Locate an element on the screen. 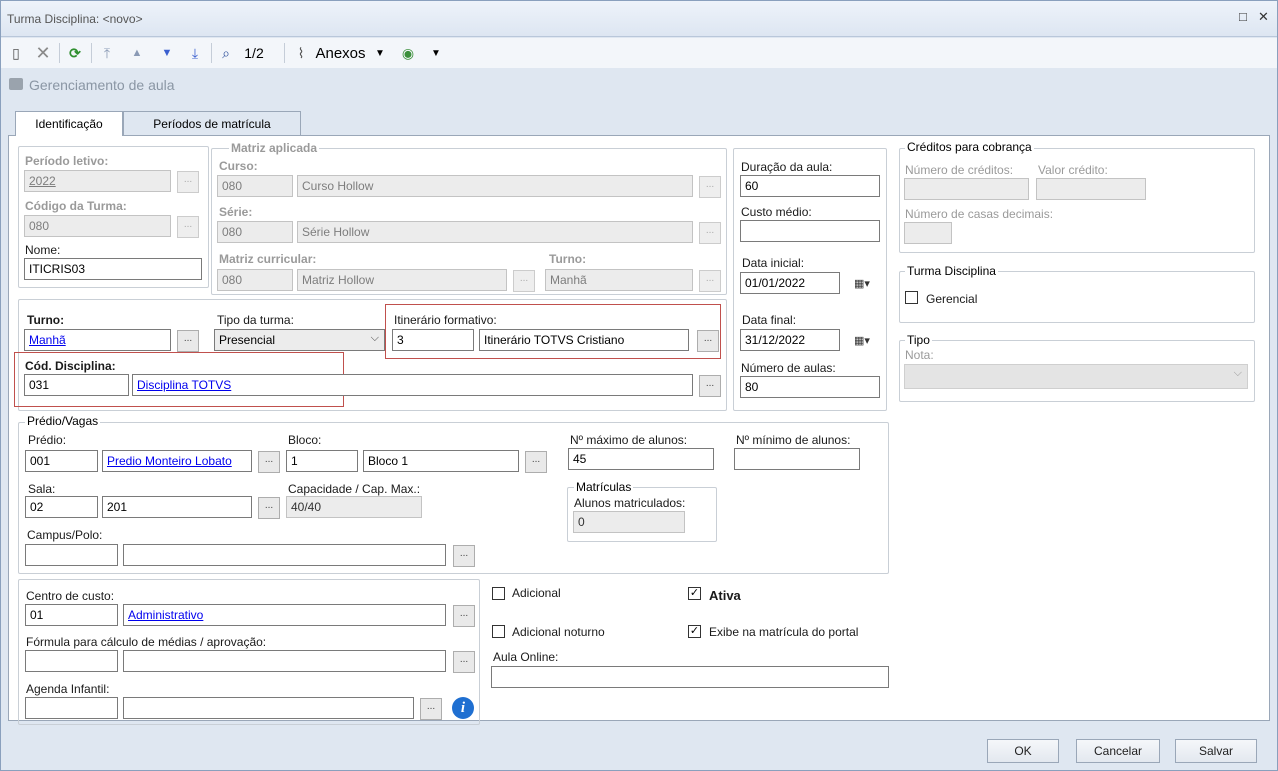 Image resolution: width=1278 pixels, height=771 pixels. new-icon: ▯ is located at coordinates (16, 53).